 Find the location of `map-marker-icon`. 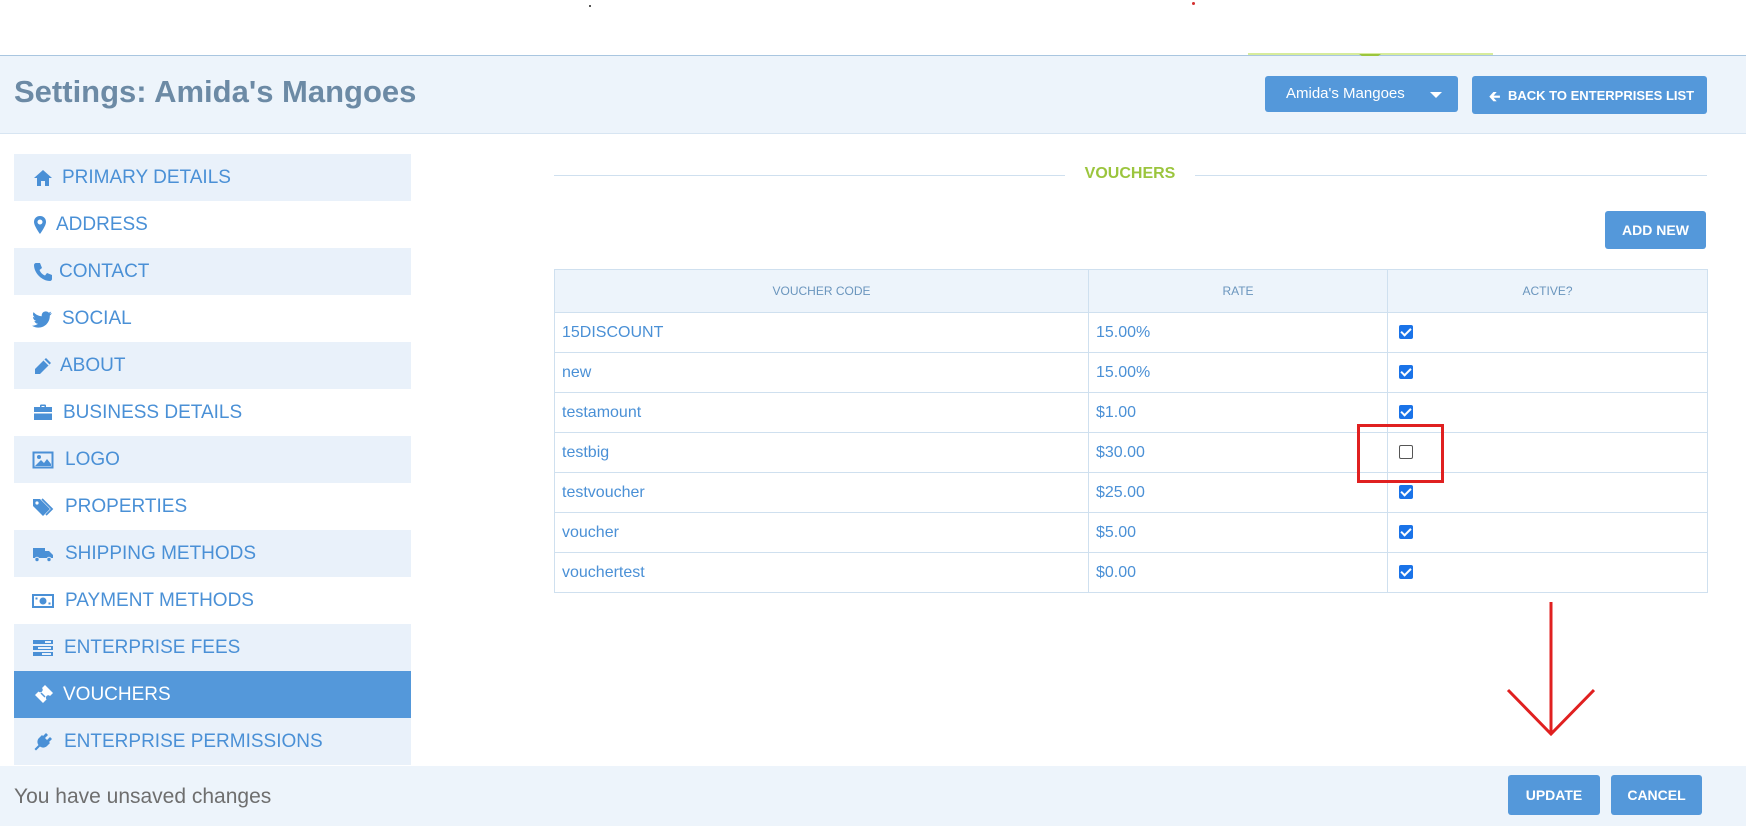

map-marker-icon is located at coordinates (40, 225).